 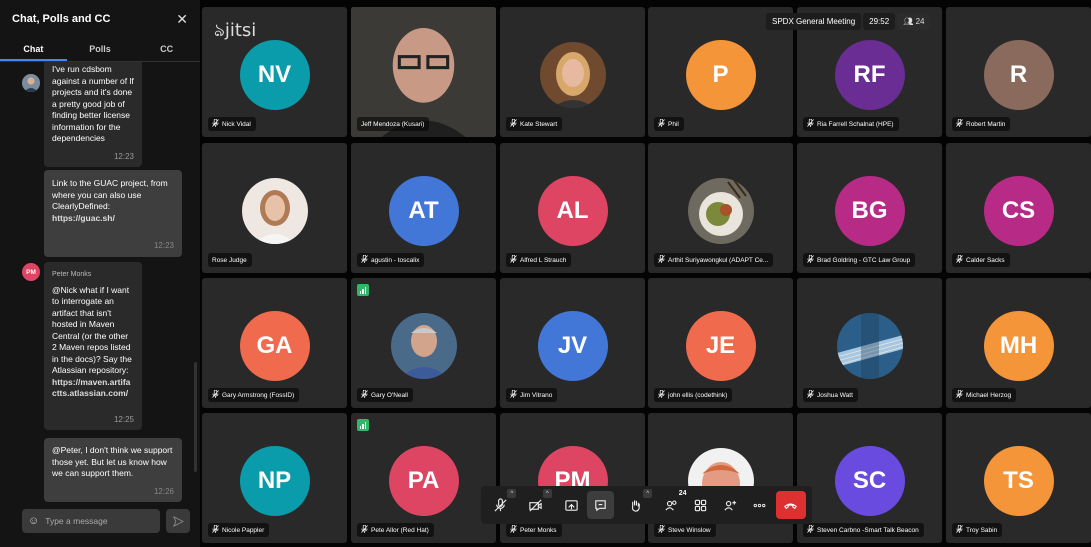 What do you see at coordinates (195, 417) in the screenshot?
I see `chat-scrollbar` at bounding box center [195, 417].